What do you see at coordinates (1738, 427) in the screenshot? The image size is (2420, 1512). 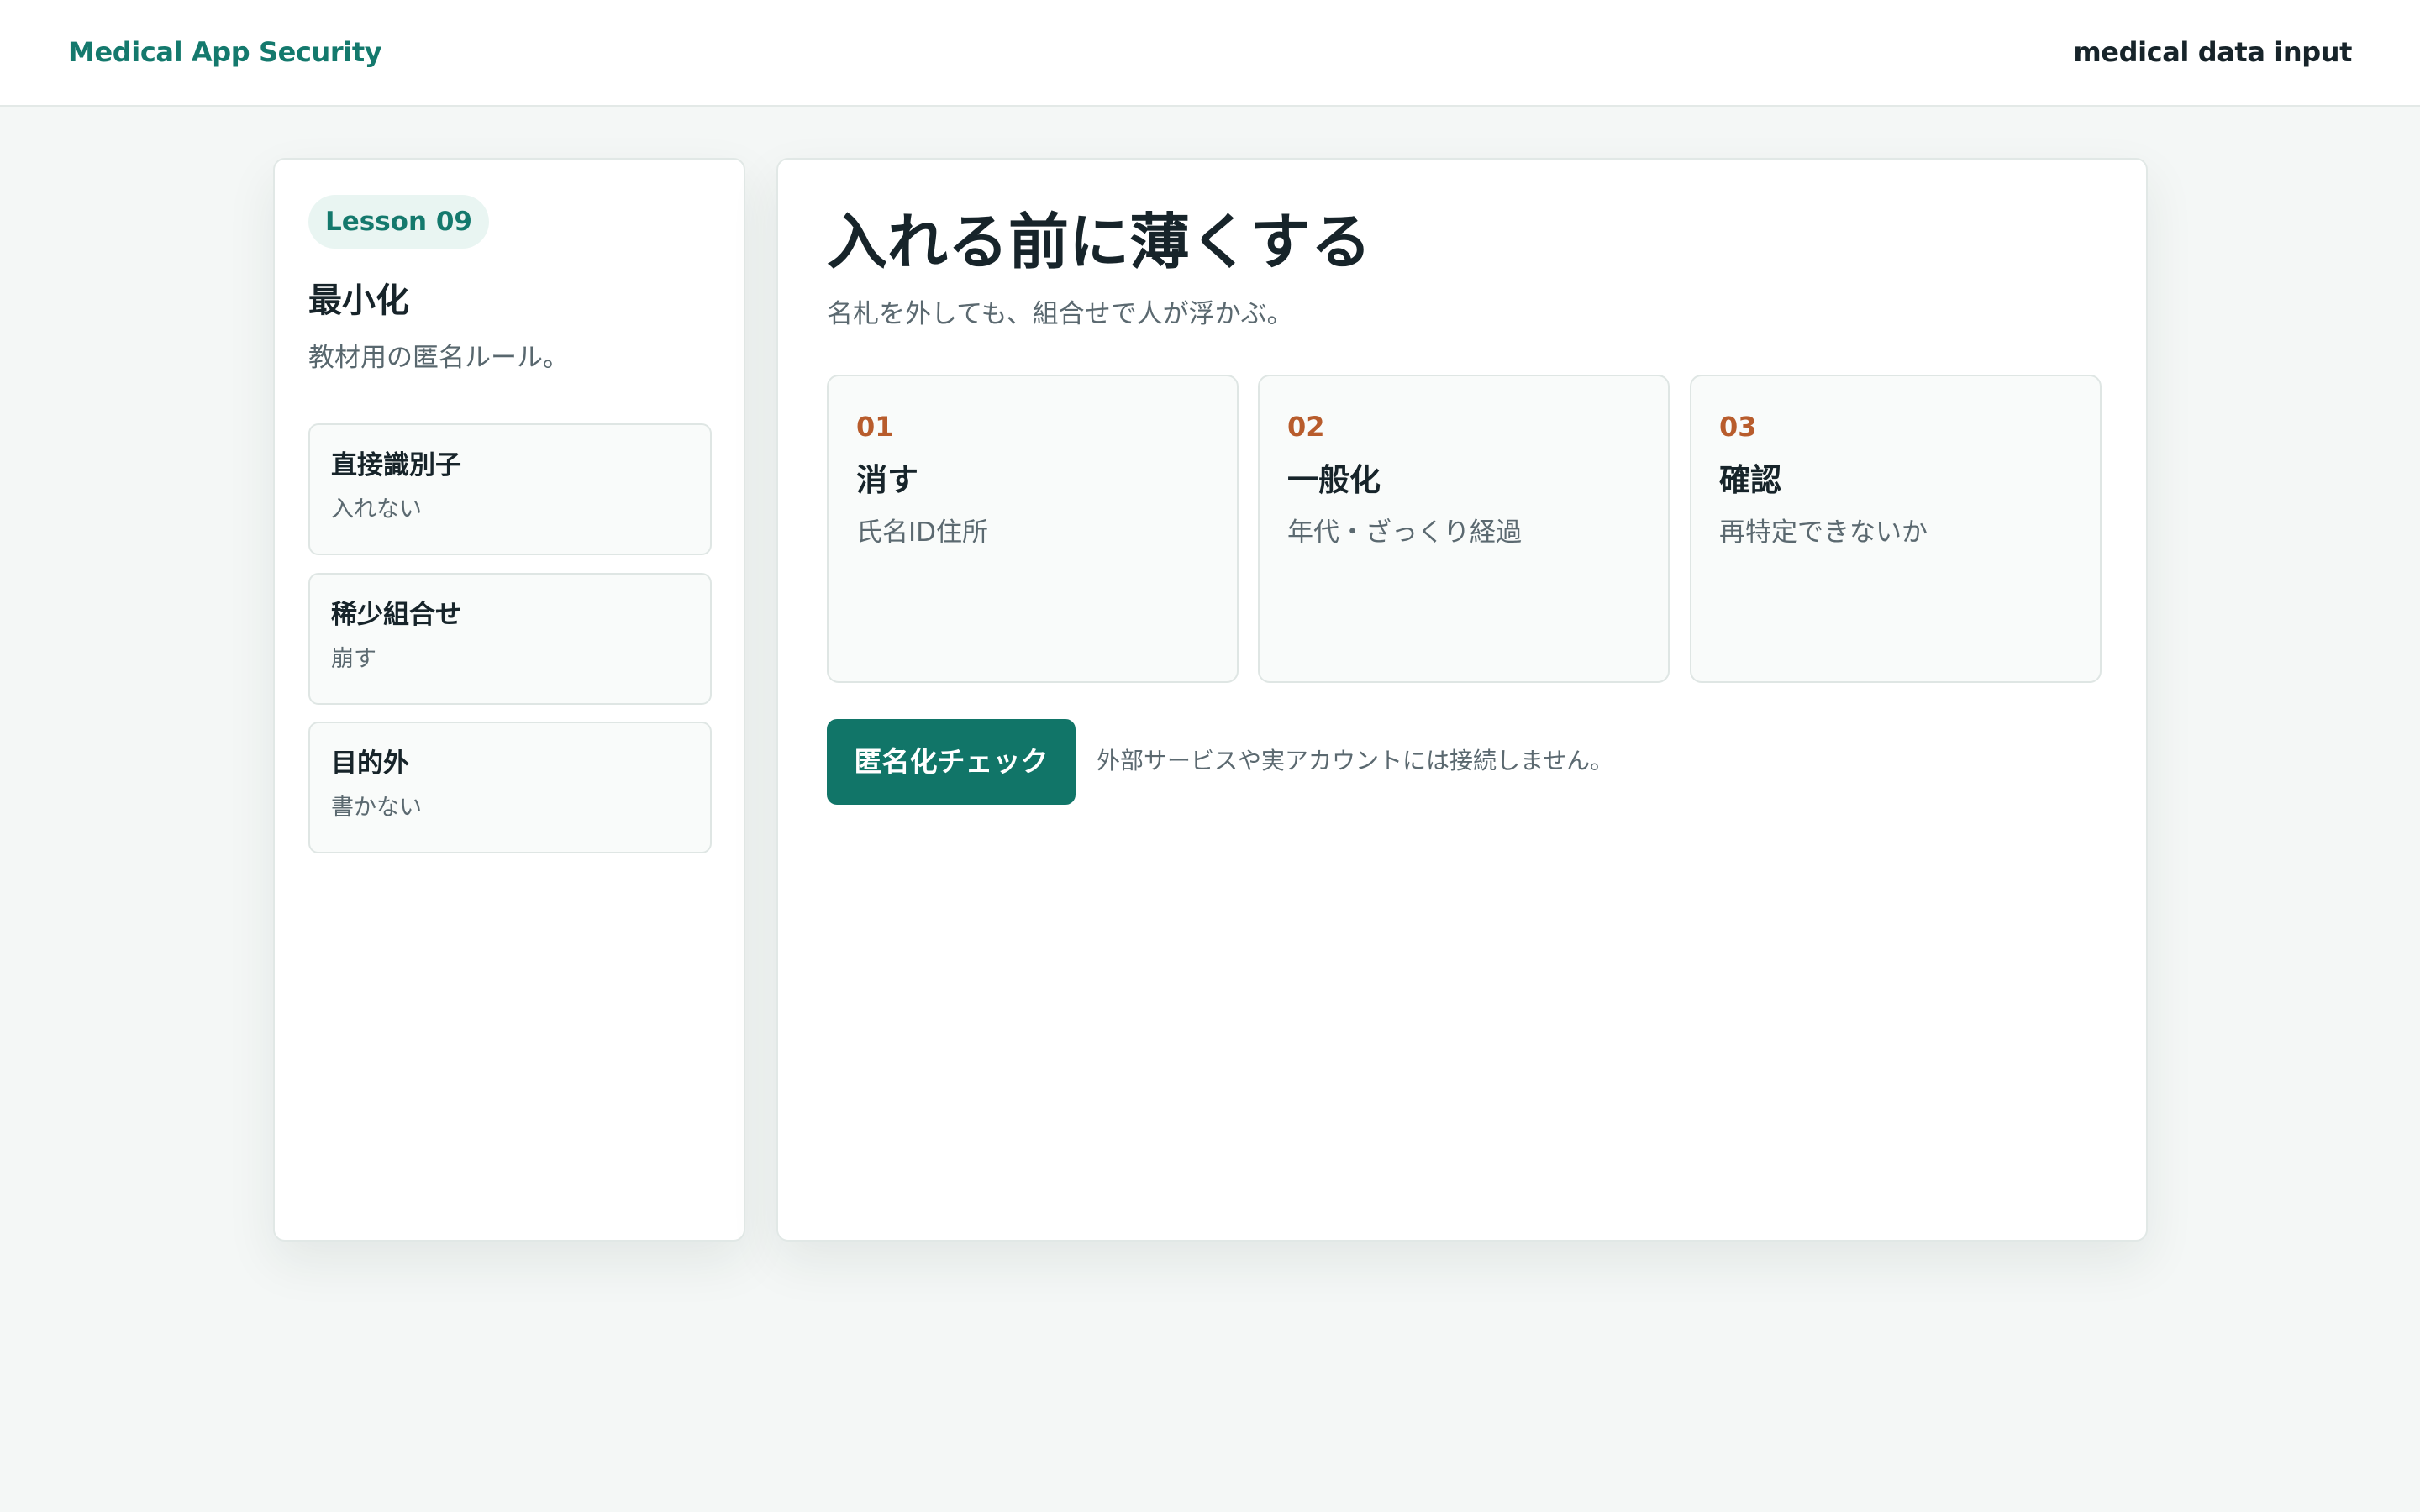 I see `step-number: 03` at bounding box center [1738, 427].